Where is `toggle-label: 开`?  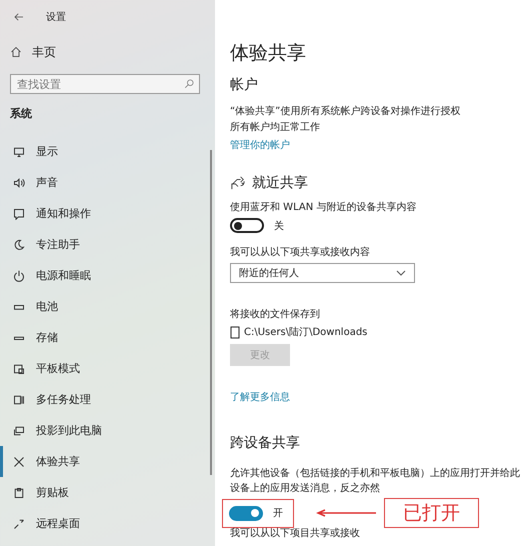
toggle-label: 开 is located at coordinates (278, 513).